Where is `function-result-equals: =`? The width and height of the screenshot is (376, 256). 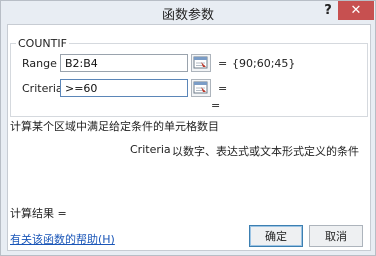 function-result-equals: = is located at coordinates (216, 105).